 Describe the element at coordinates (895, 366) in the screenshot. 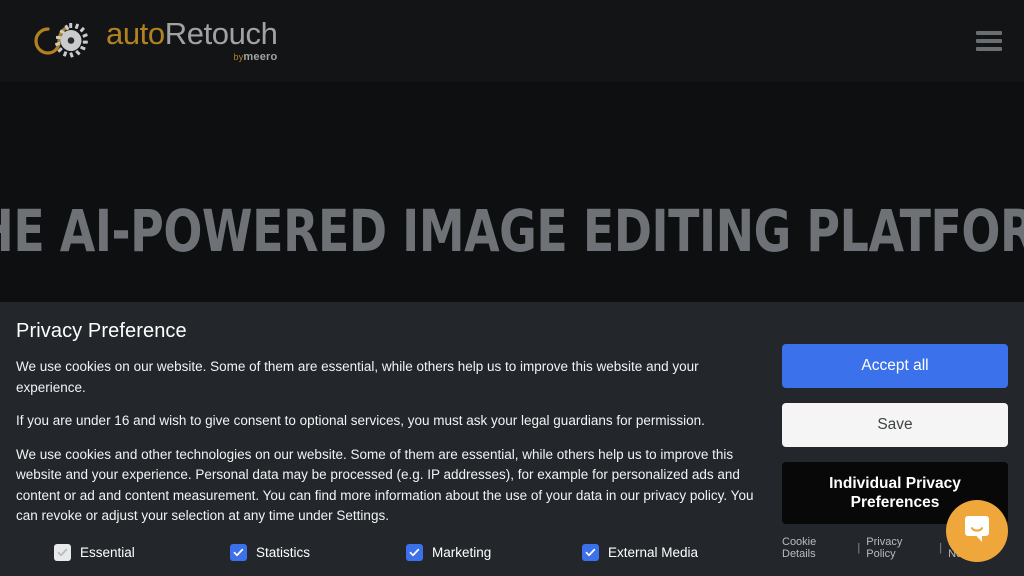

I see `accept-all-button: Accept all` at that location.